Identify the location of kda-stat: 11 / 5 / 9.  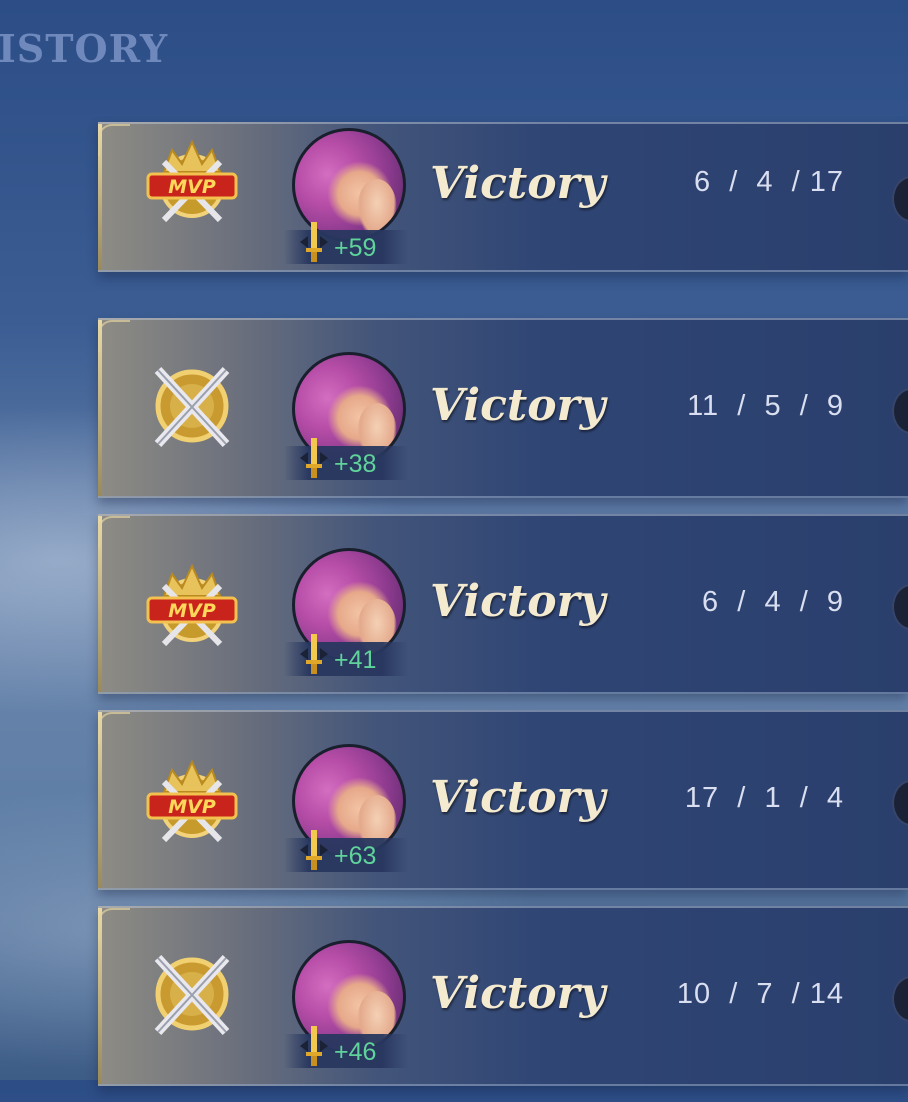
(765, 406).